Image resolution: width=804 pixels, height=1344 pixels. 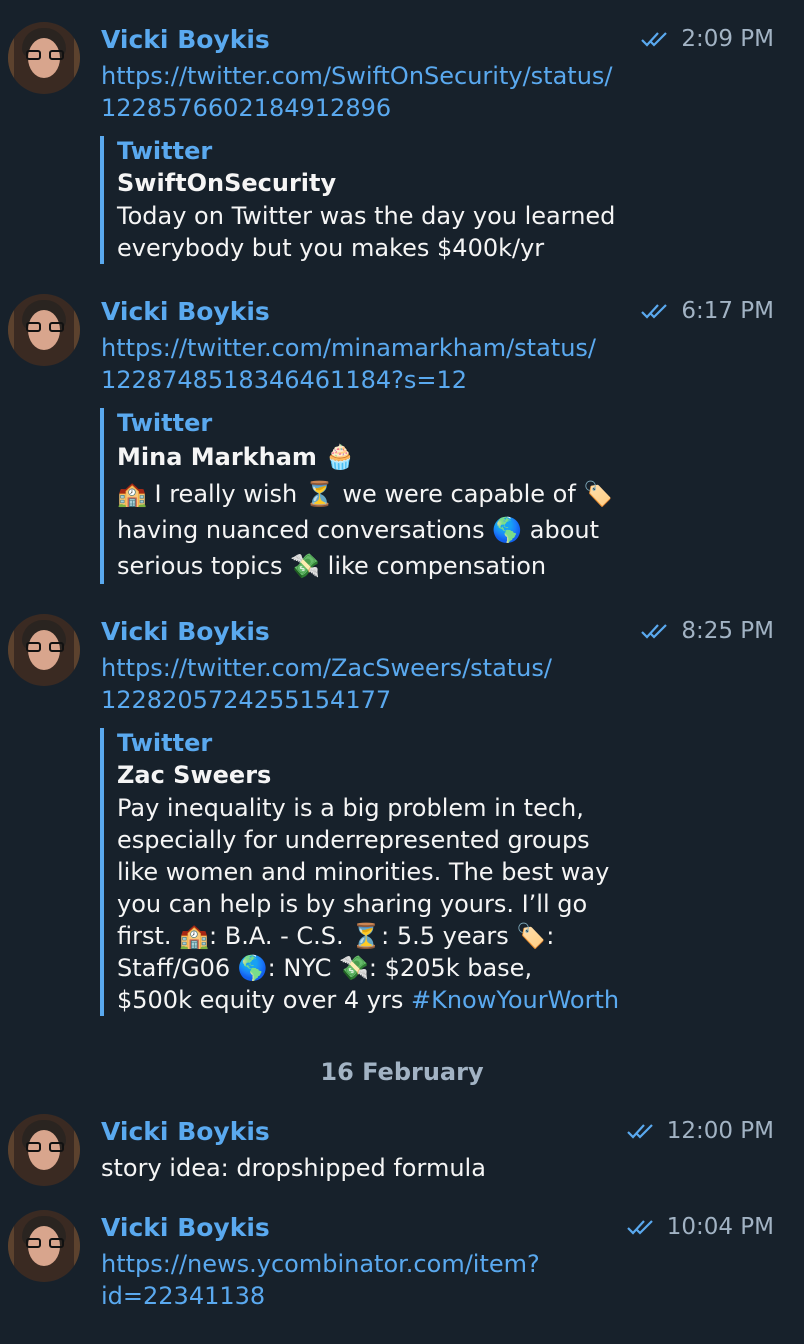 I want to click on preview-author: Mina Markham 🧁, so click(x=236, y=457).